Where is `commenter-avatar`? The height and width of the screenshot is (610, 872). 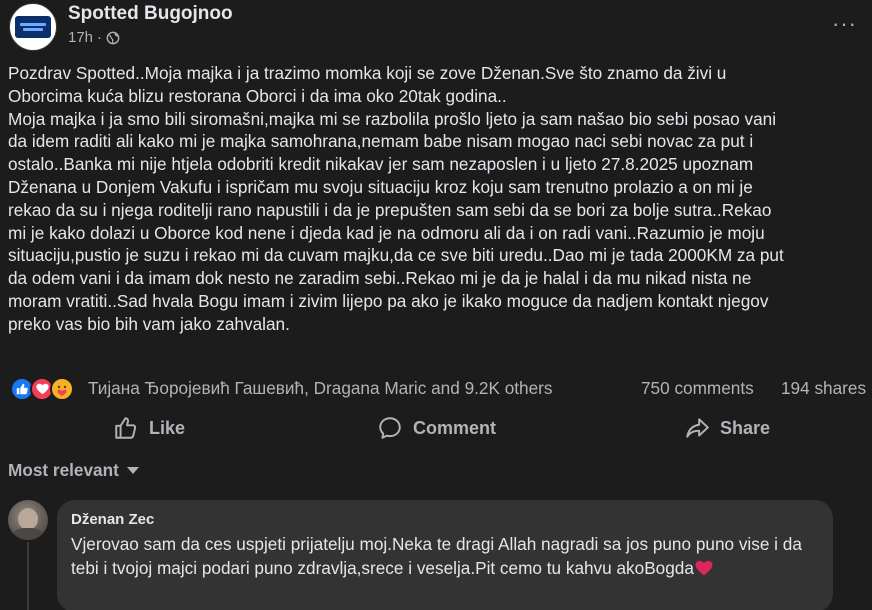
commenter-avatar is located at coordinates (28, 520).